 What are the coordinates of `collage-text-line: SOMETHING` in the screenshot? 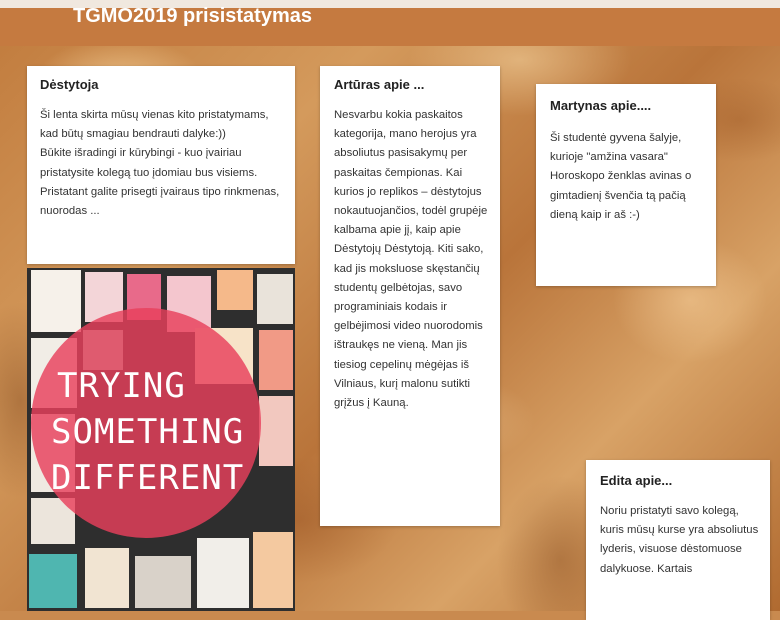 It's located at (148, 432).